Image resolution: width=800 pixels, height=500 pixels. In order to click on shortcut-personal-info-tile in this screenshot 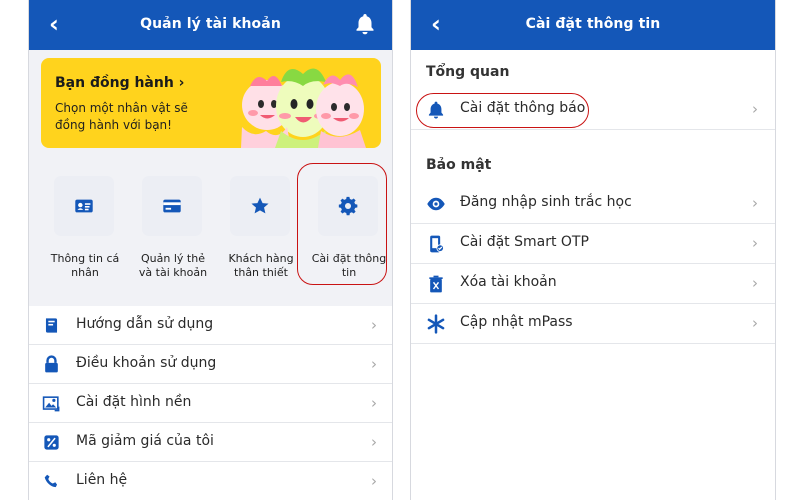, I will do `click(84, 206)`.